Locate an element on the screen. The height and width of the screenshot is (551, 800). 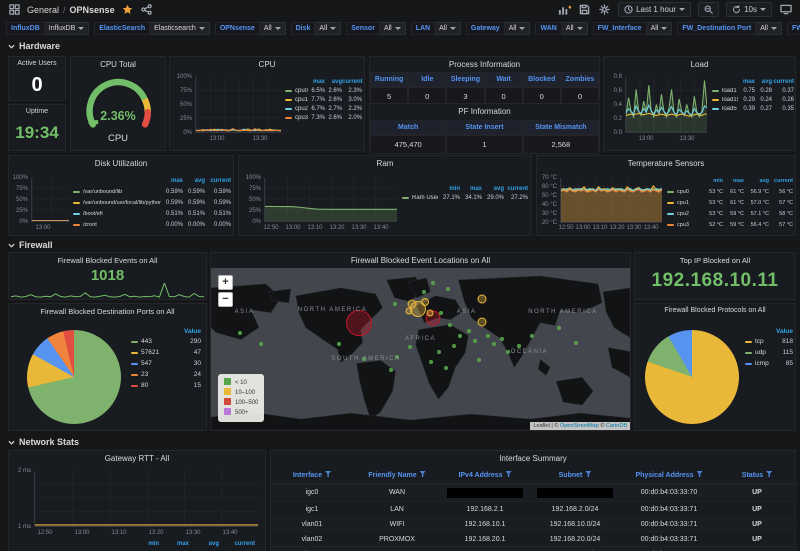
share-icon is located at coordinates (146, 9).